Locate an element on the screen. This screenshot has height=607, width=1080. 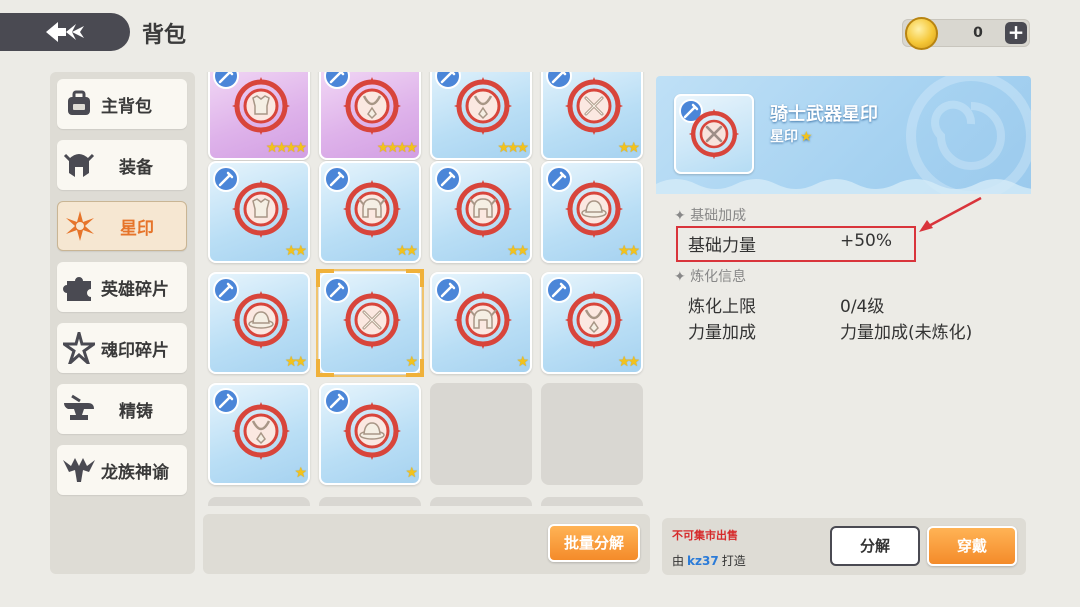
section-base: ✦ 基础加成 is located at coordinates (710, 215).